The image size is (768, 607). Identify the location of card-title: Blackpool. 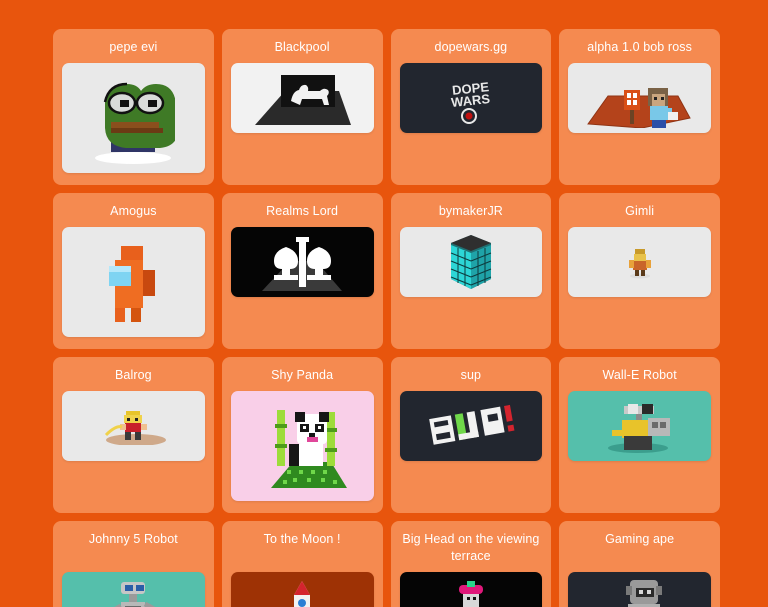
(302, 47).